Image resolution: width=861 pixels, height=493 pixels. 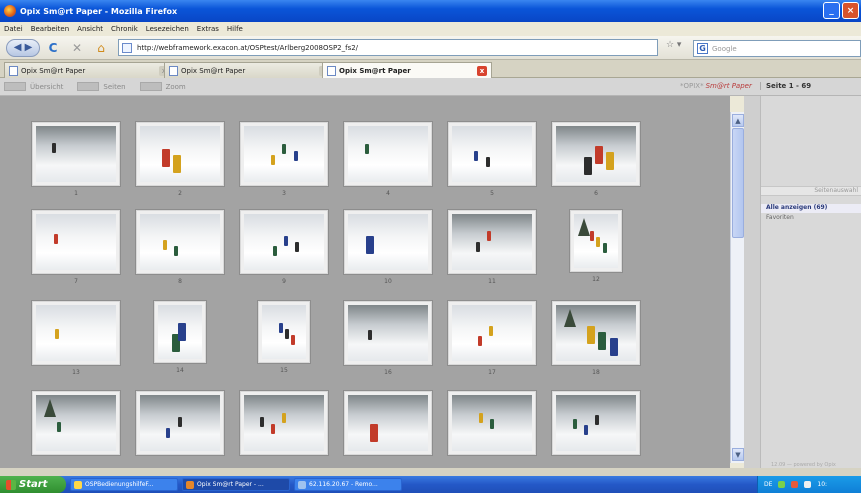 What do you see at coordinates (284, 370) in the screenshot?
I see `thumbnail-number: 15` at bounding box center [284, 370].